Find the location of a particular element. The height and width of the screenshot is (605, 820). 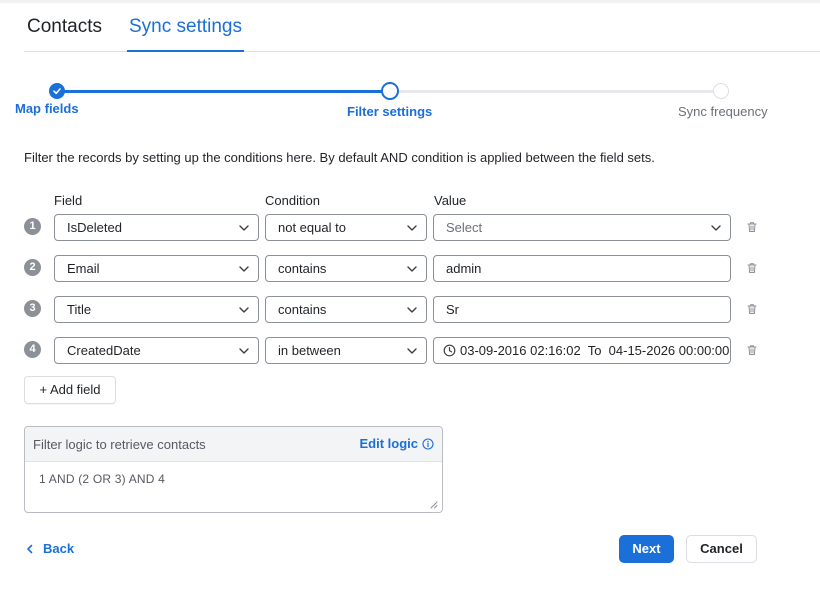

back-button: Back is located at coordinates (50, 548).